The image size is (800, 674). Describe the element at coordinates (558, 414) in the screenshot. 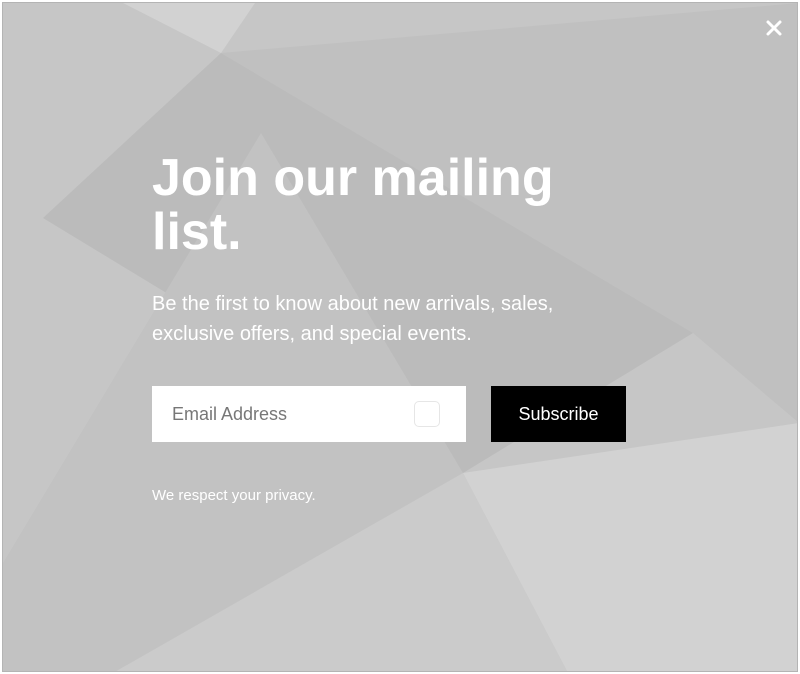

I see `subscribe-button: Subscribe` at that location.